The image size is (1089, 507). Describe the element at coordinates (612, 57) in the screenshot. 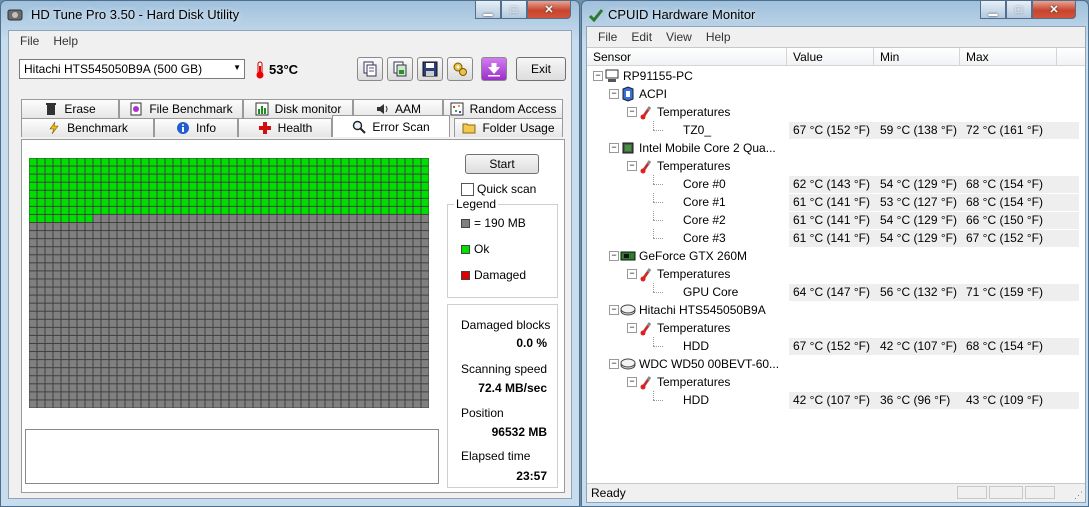

I see `column-sensor: Sensor` at that location.